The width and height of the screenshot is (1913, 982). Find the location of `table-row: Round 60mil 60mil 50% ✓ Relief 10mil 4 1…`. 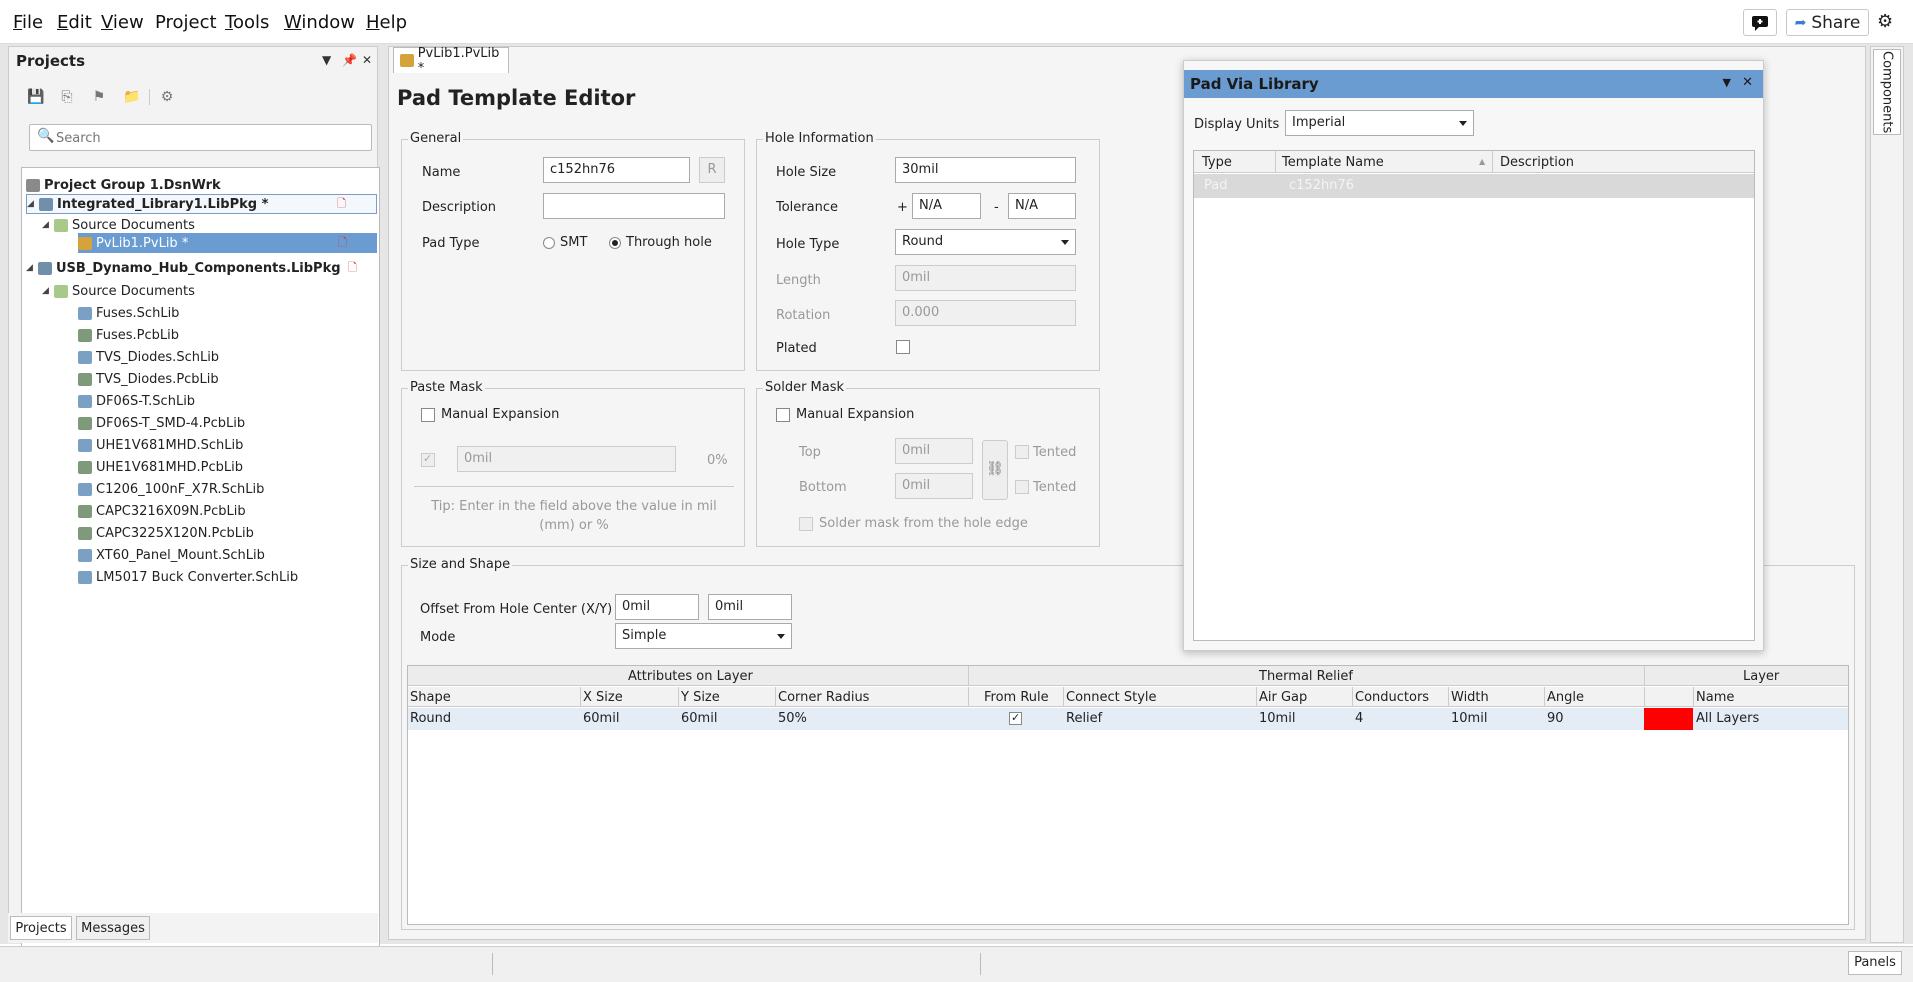

table-row: Round 60mil 60mil 50% ✓ Relief 10mil 4 1… is located at coordinates (1128, 719).